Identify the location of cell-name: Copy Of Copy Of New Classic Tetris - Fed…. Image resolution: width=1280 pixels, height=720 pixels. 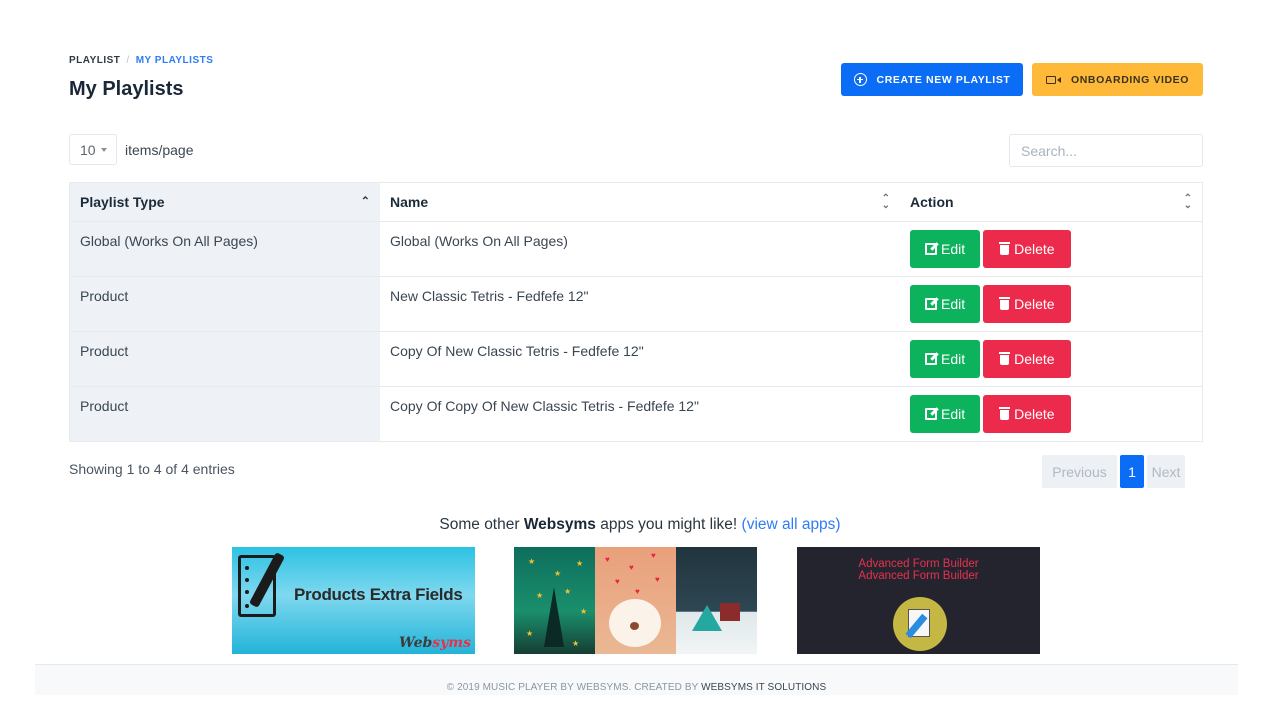
(544, 405).